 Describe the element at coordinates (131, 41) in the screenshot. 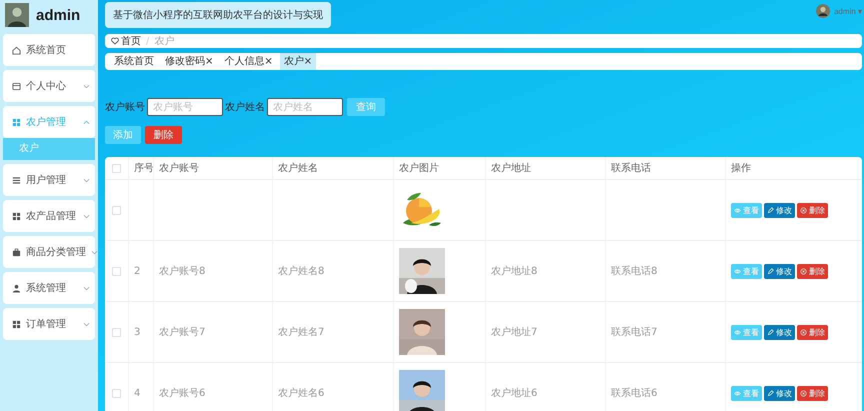

I see `breadcrumb-item: 首页` at that location.